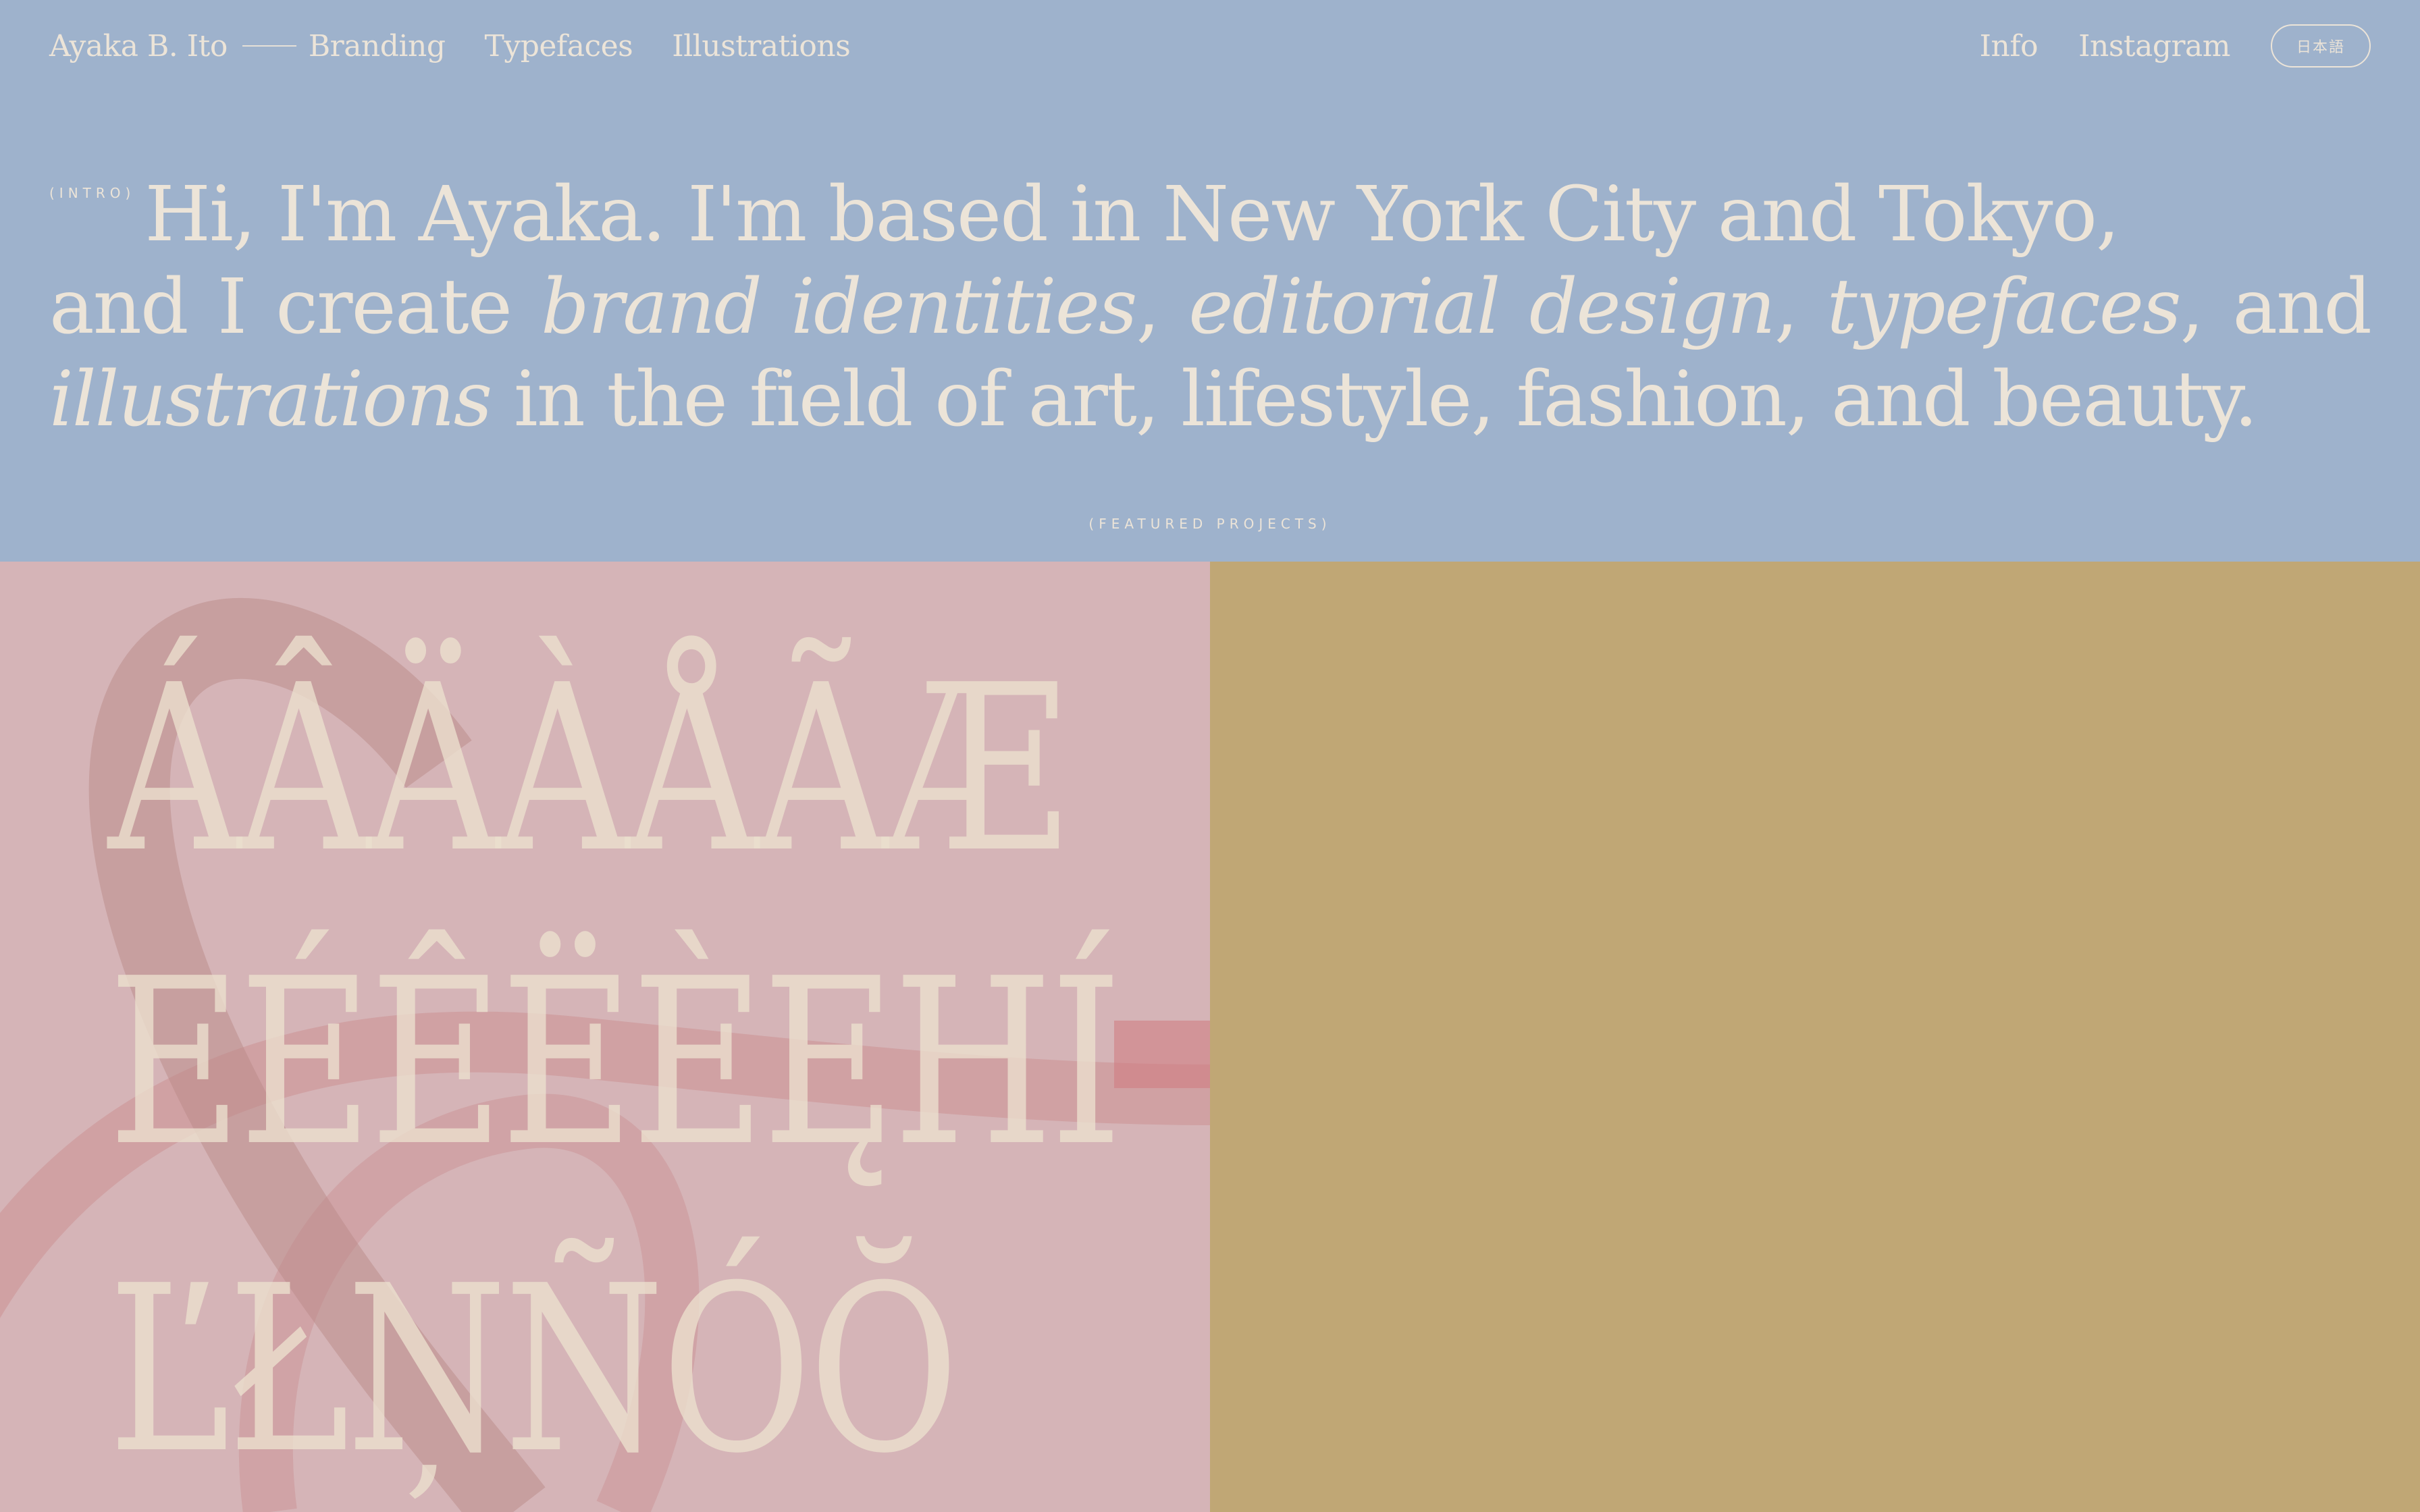 The width and height of the screenshot is (2420, 1512). I want to click on nav-link-typefaces: Typefaces, so click(559, 46).